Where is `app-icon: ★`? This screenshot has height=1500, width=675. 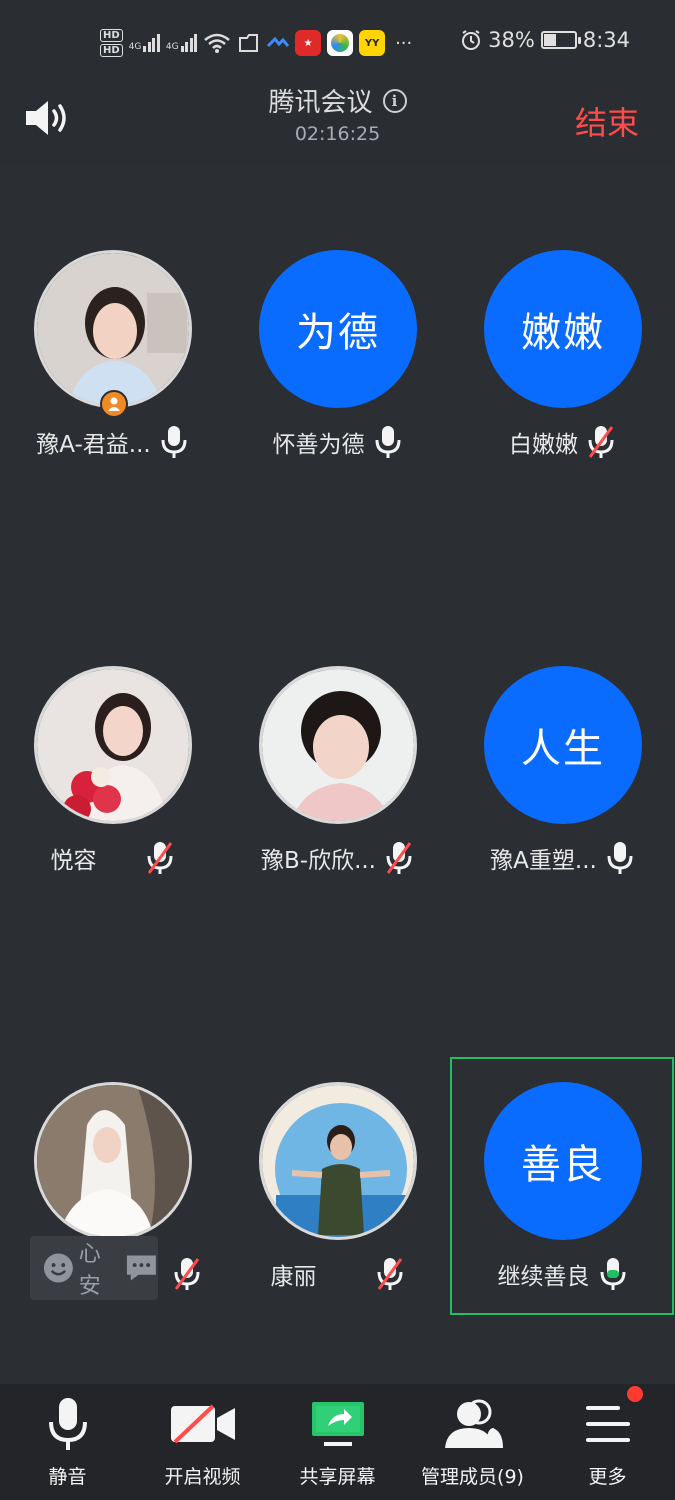
app-icon: ★ is located at coordinates (308, 43).